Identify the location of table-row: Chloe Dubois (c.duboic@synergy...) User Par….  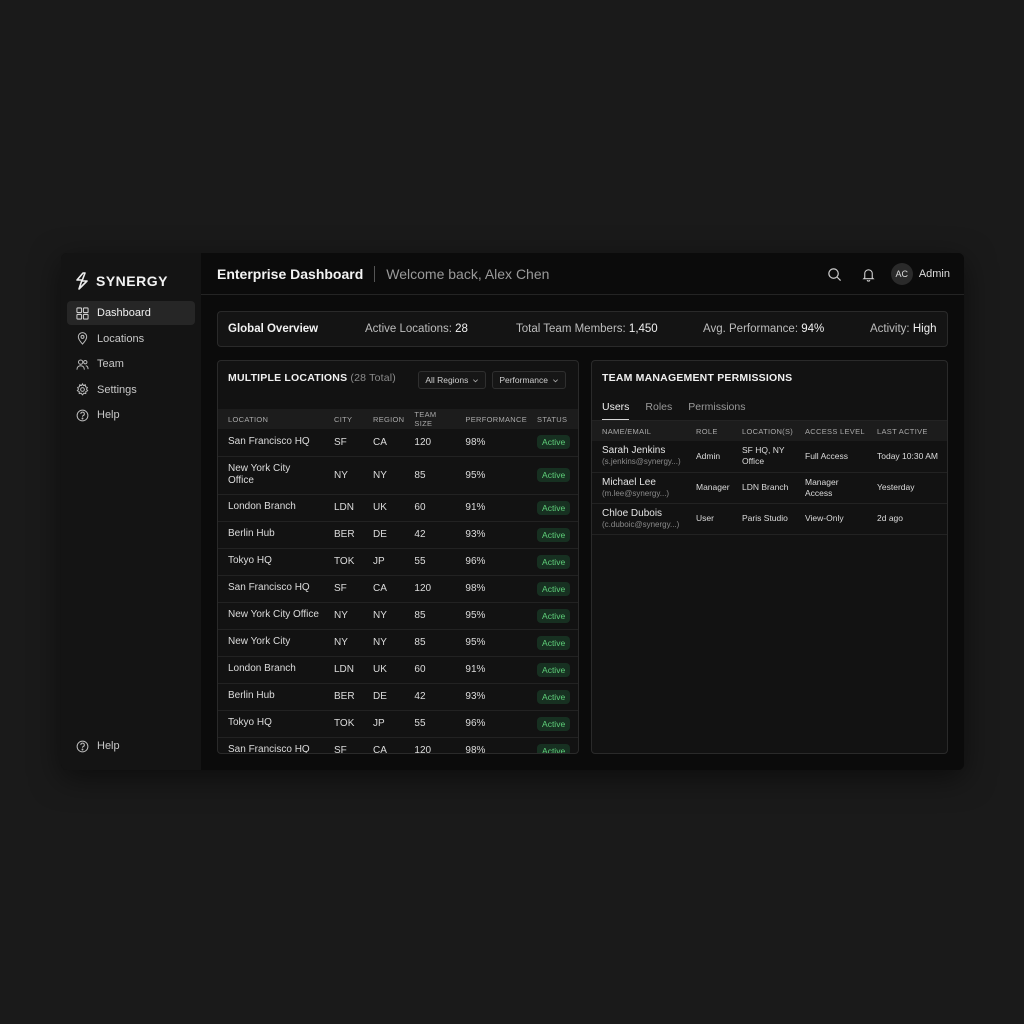
(769, 519).